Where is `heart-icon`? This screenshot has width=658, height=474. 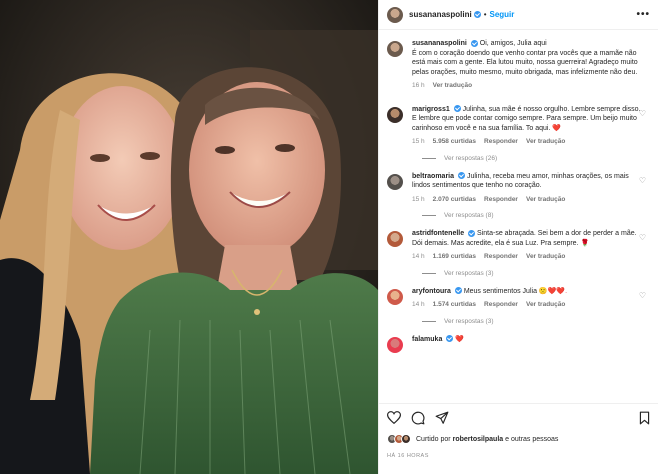 heart-icon is located at coordinates (394, 418).